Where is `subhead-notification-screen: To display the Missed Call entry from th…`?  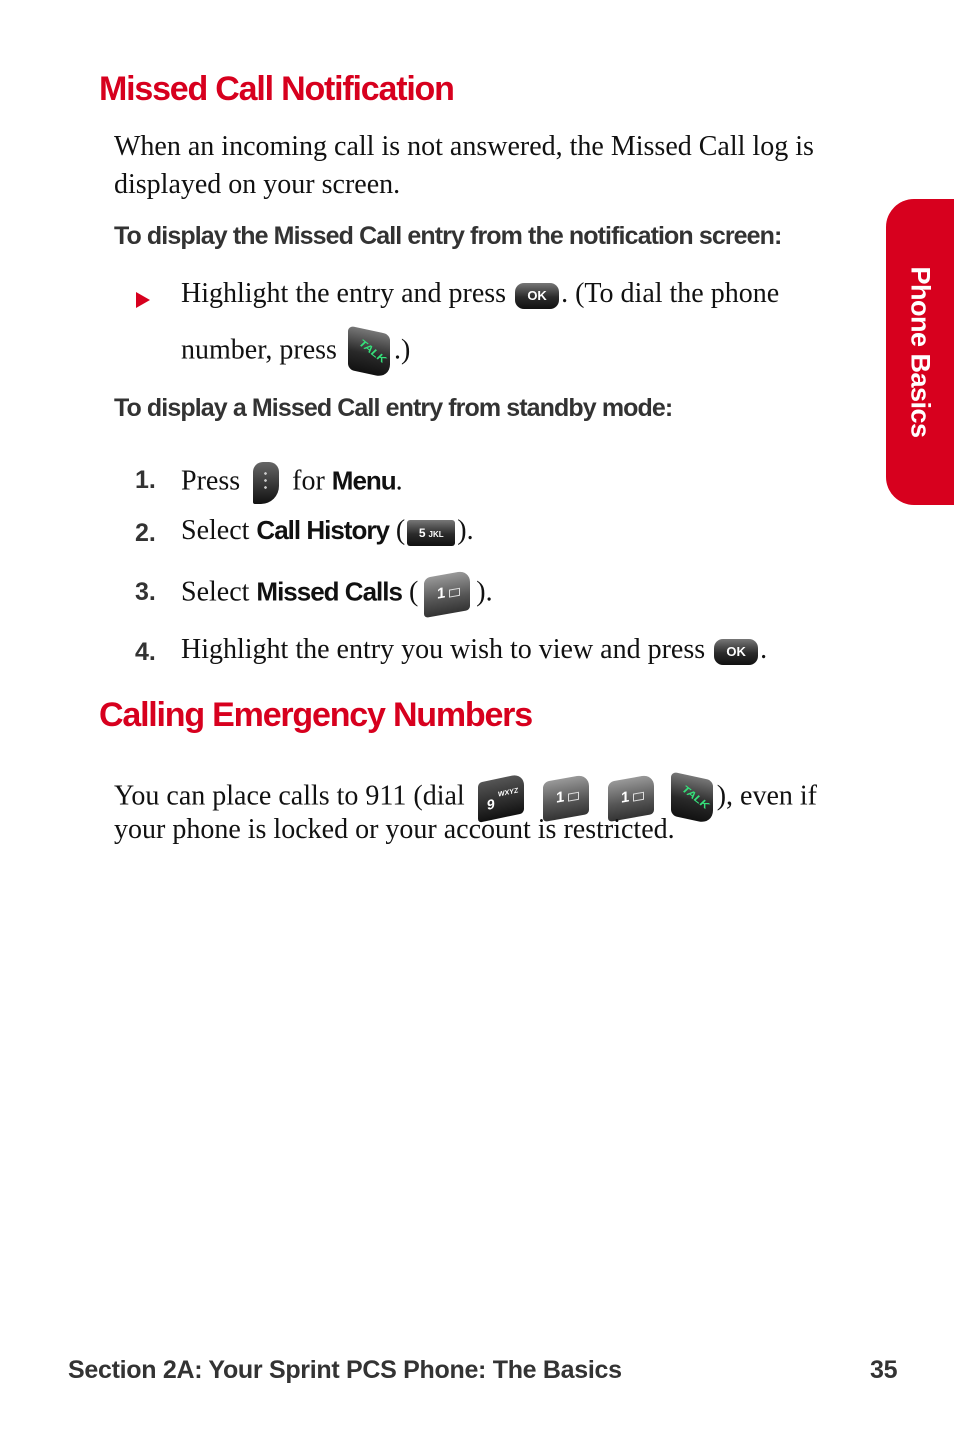
subhead-notification-screen: To display the Missed Call entry from th… is located at coordinates (448, 236).